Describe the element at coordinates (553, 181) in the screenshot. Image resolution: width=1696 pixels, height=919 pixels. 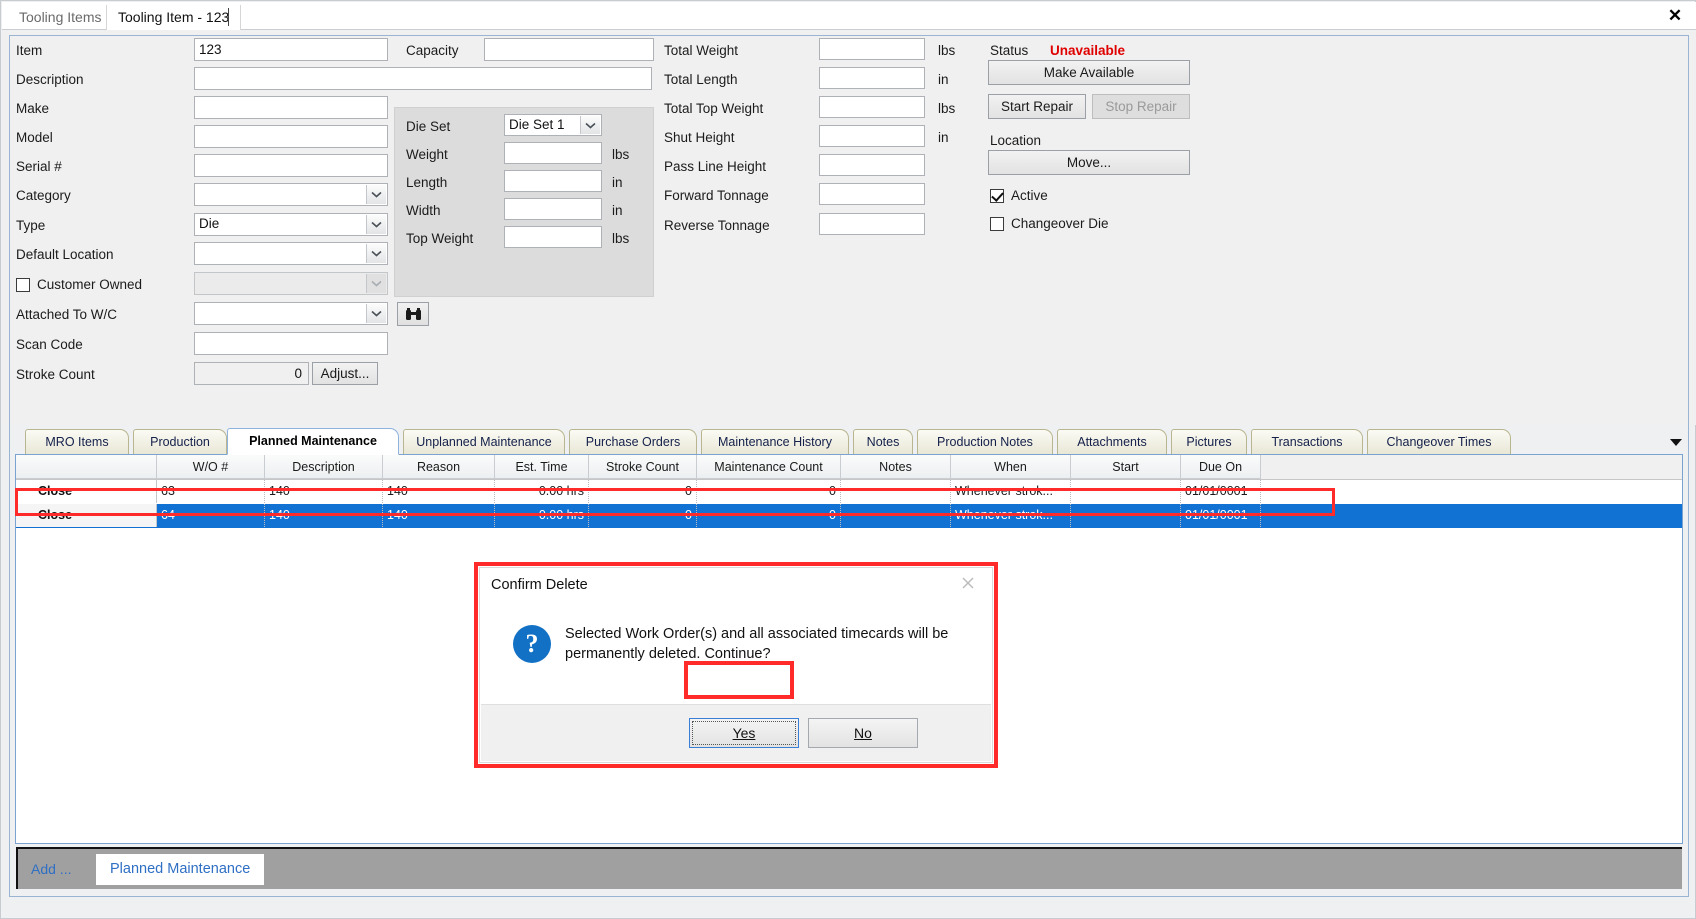
I see `length-input` at that location.